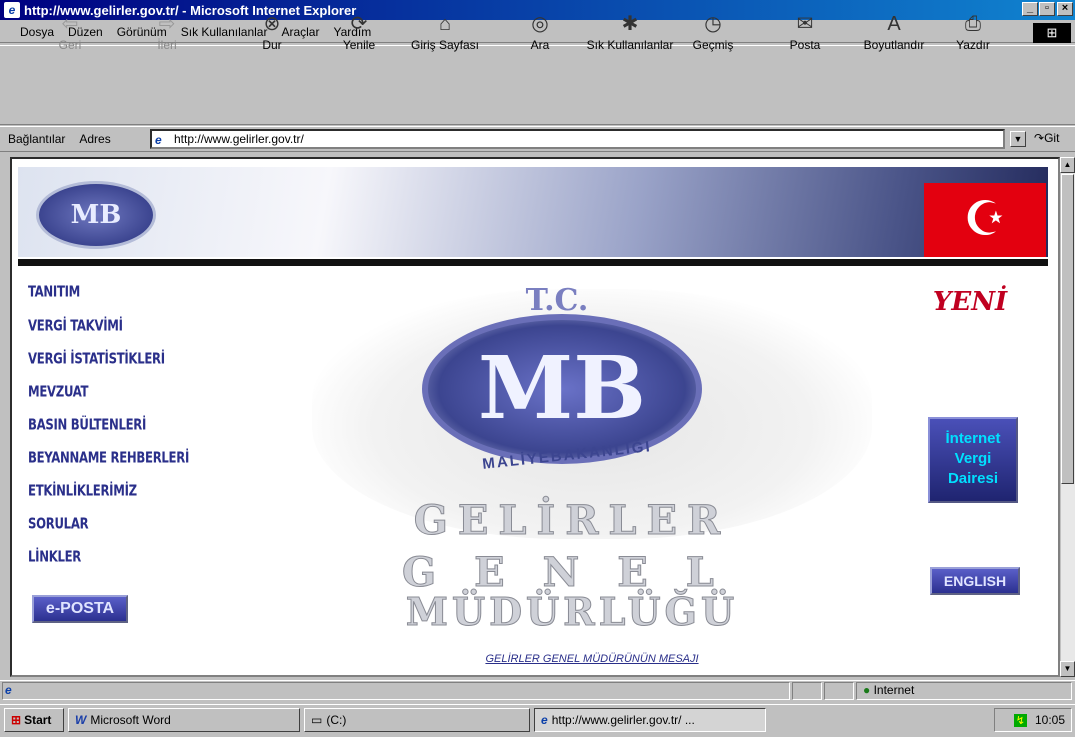  What do you see at coordinates (964, 691) in the screenshot?
I see `status-zone: ● Internet` at bounding box center [964, 691].